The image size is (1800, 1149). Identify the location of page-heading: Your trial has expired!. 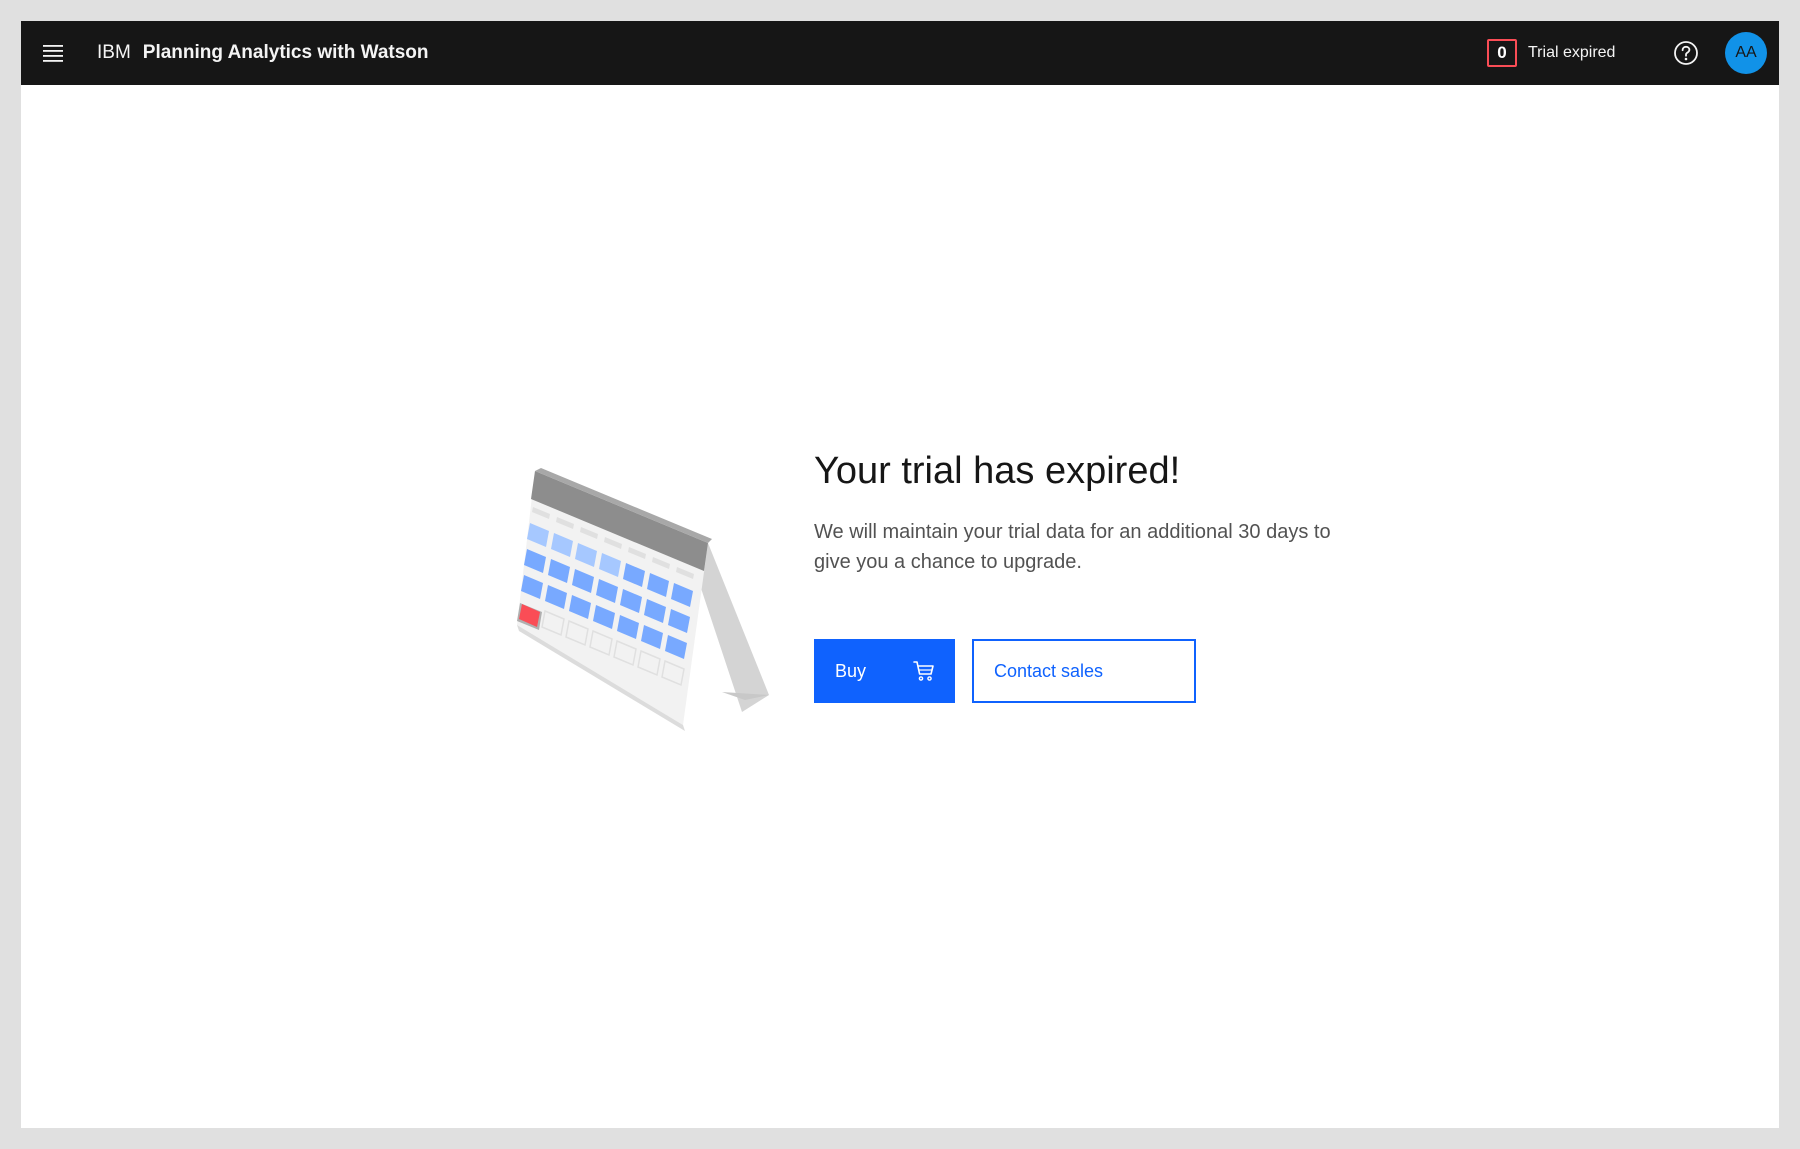
(997, 471).